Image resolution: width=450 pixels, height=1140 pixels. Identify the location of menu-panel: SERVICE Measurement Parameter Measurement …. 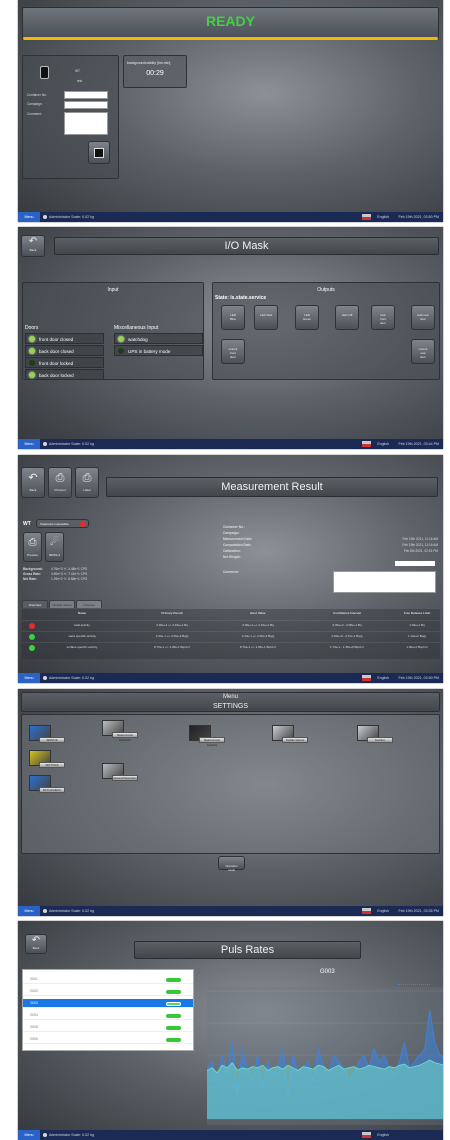
(230, 784).